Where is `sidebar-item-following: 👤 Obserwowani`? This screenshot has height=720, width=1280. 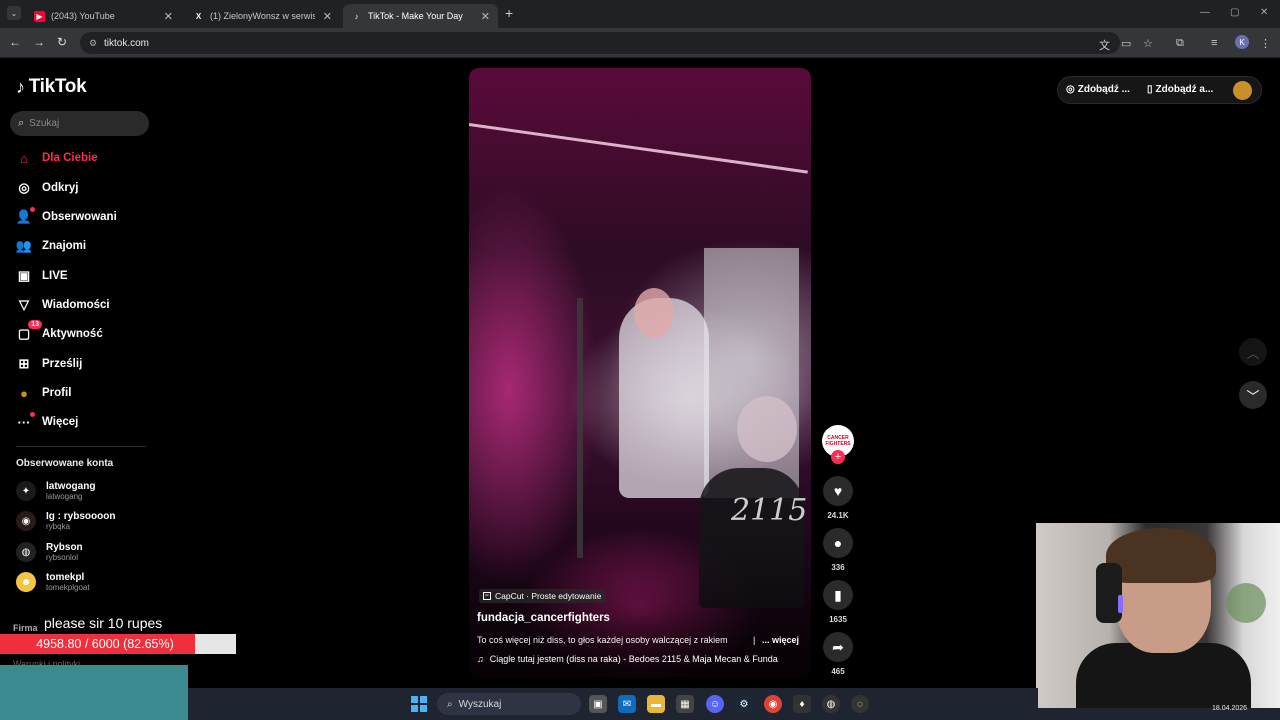 sidebar-item-following: 👤 Obserwowani is located at coordinates (66, 217).